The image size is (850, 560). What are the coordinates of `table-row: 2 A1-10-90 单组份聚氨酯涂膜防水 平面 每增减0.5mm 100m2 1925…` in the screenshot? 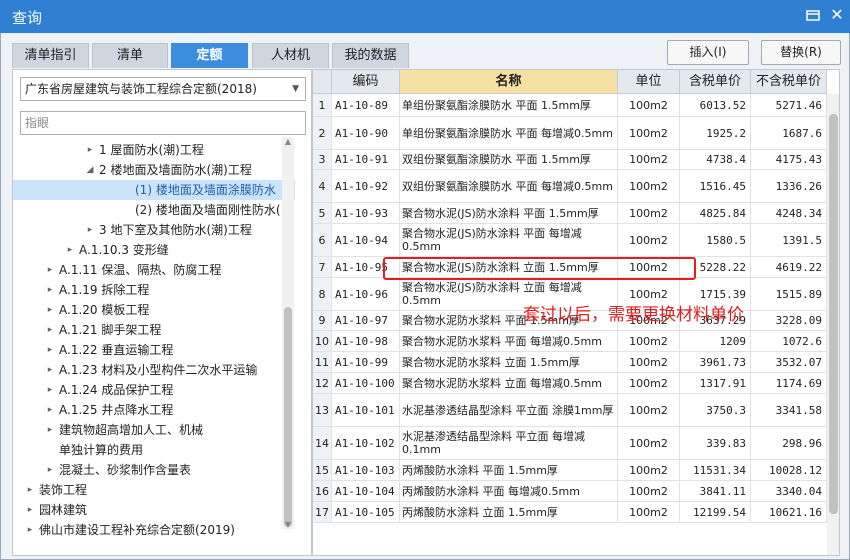 It's located at (570, 133).